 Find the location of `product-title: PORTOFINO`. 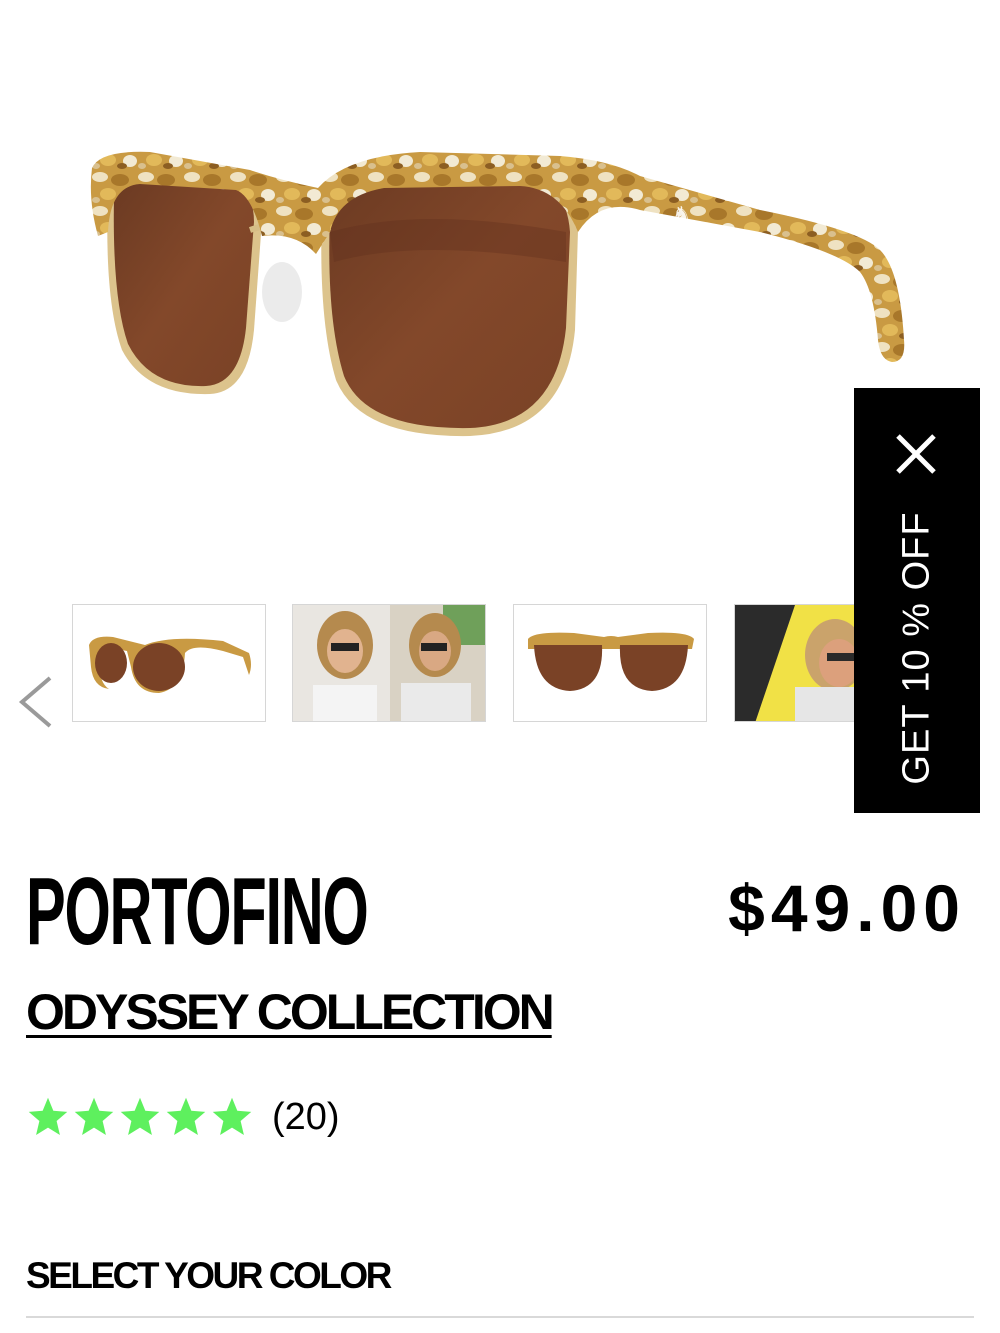

product-title: PORTOFINO is located at coordinates (197, 911).